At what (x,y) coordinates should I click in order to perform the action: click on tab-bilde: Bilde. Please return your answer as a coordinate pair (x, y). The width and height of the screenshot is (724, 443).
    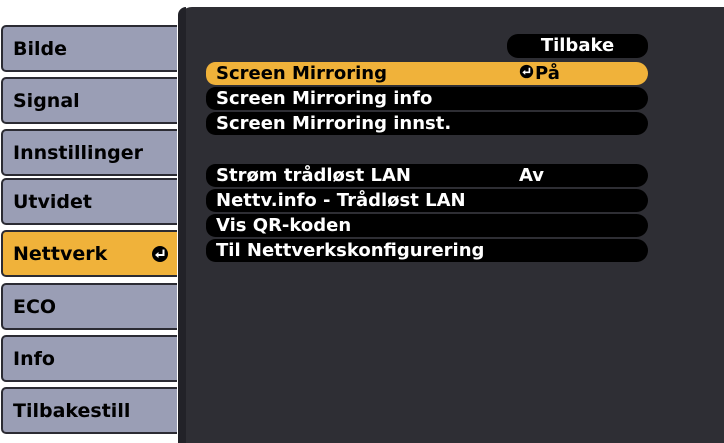
    Looking at the image, I should click on (89, 48).